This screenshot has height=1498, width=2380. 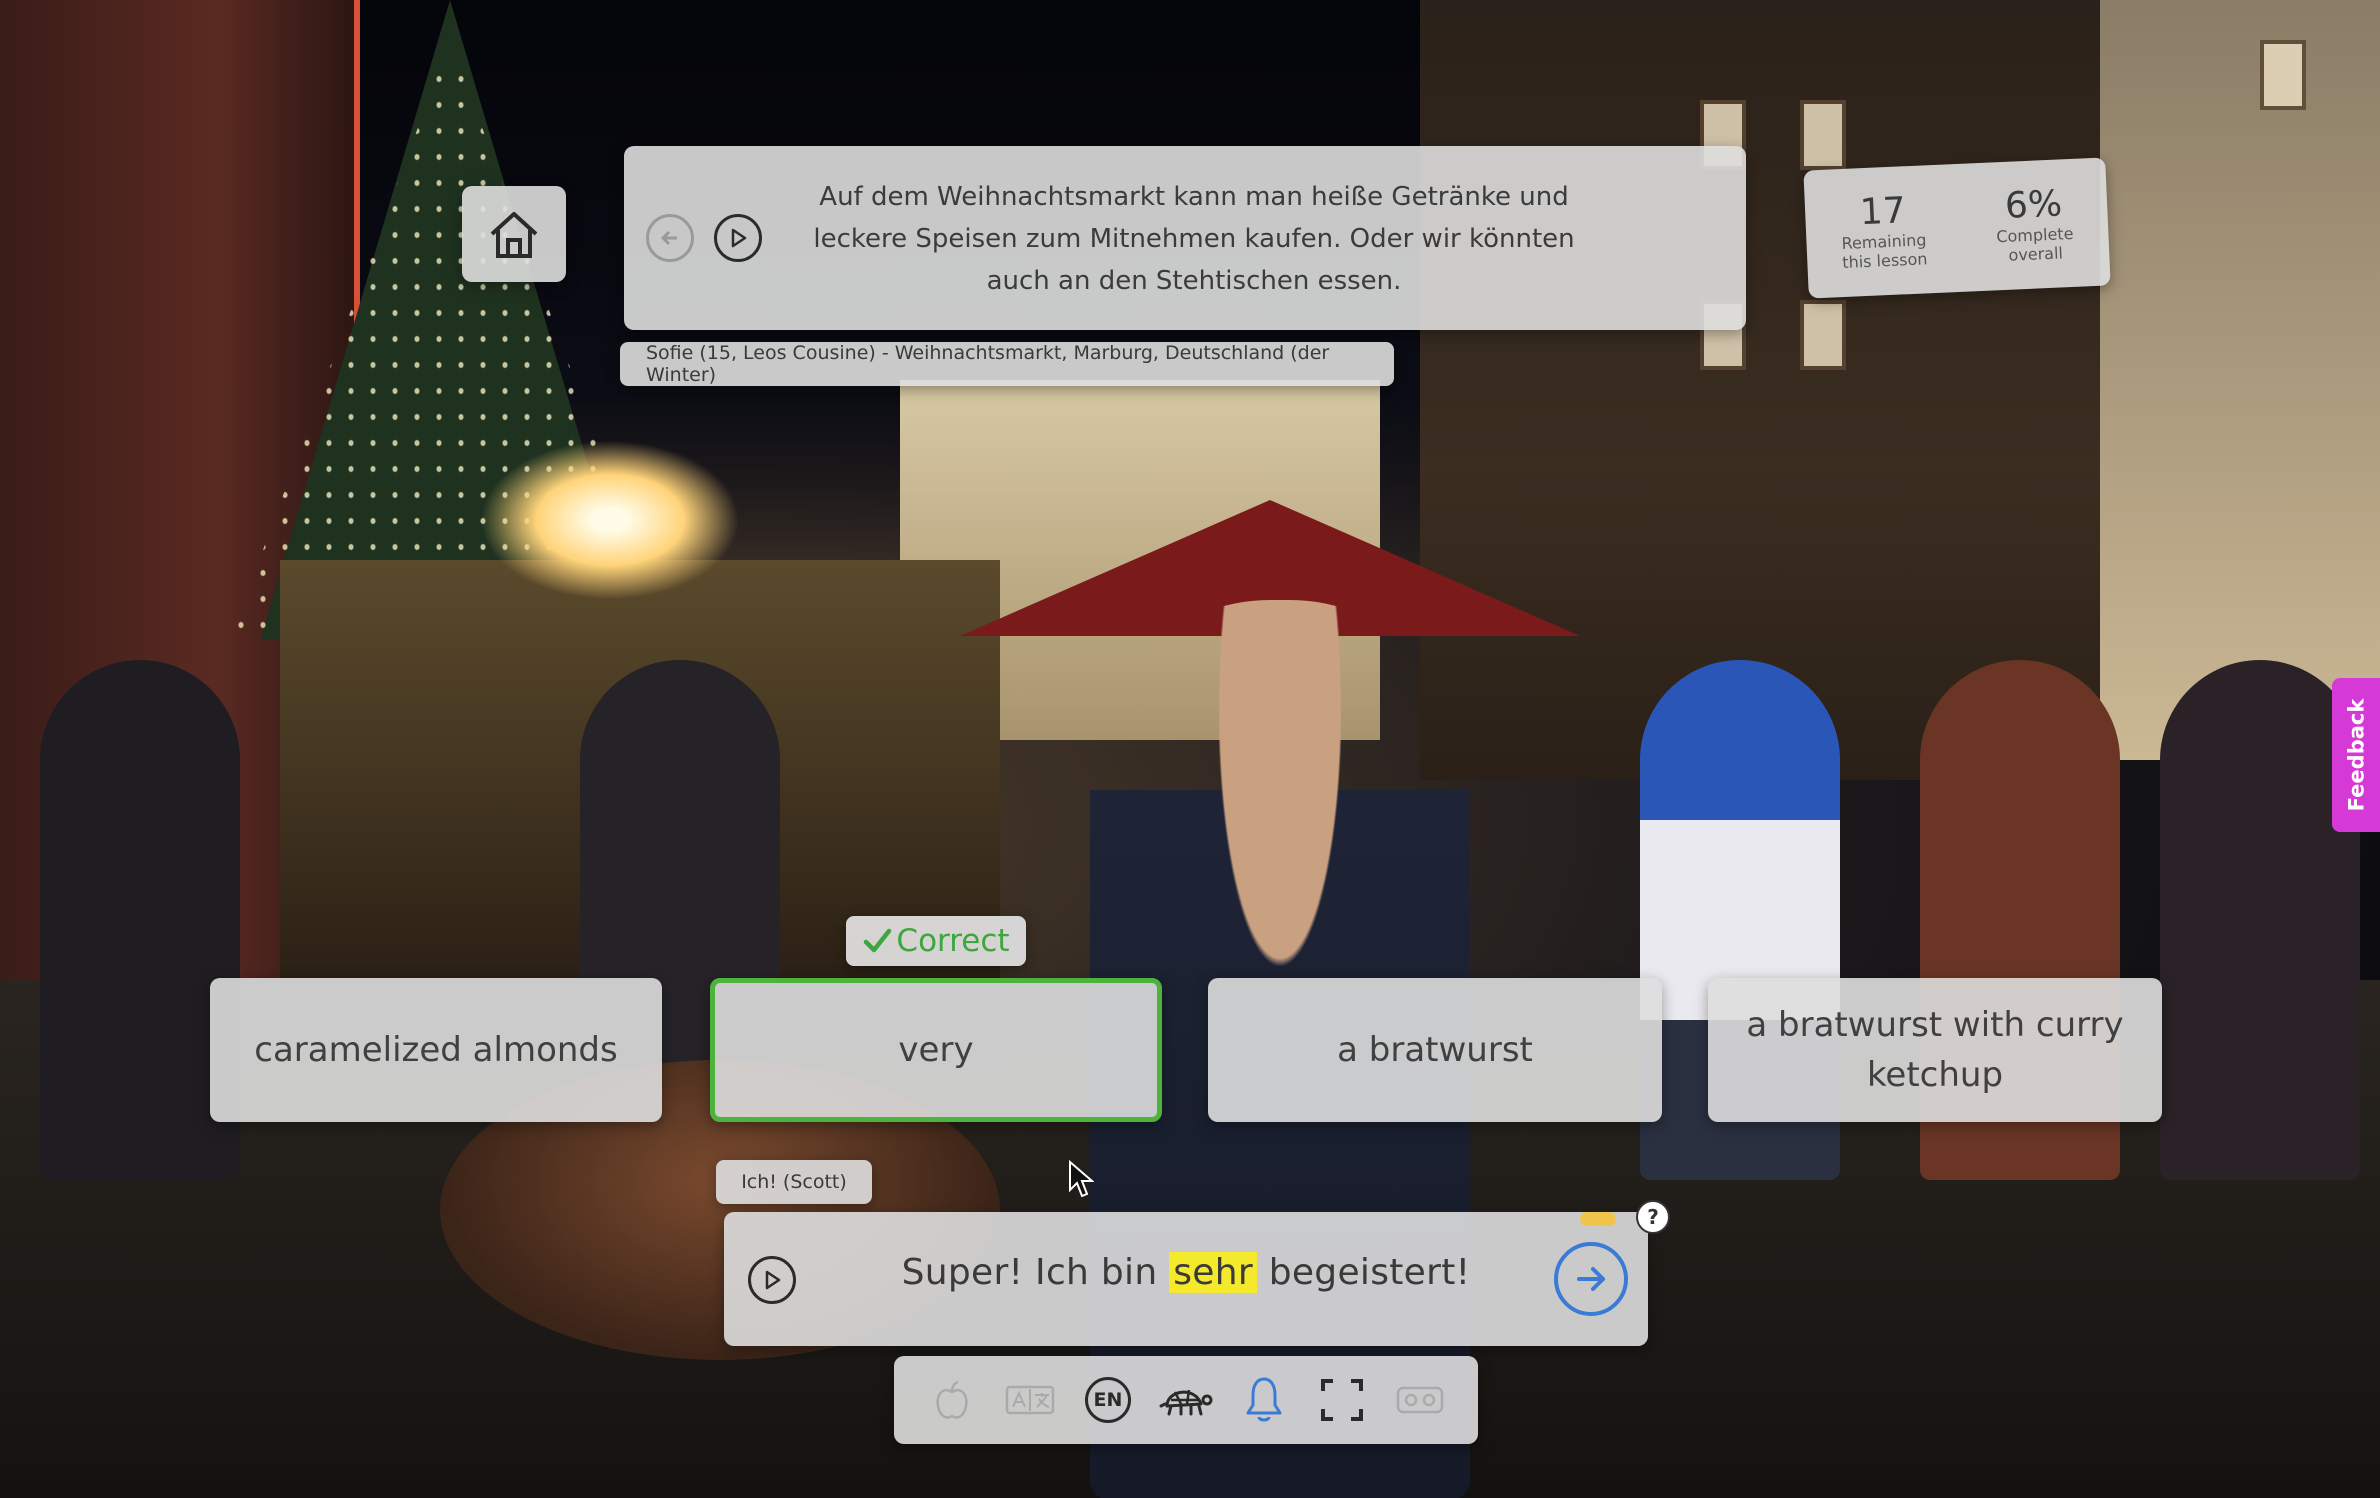 I want to click on vr-mode-button, so click(x=1420, y=1400).